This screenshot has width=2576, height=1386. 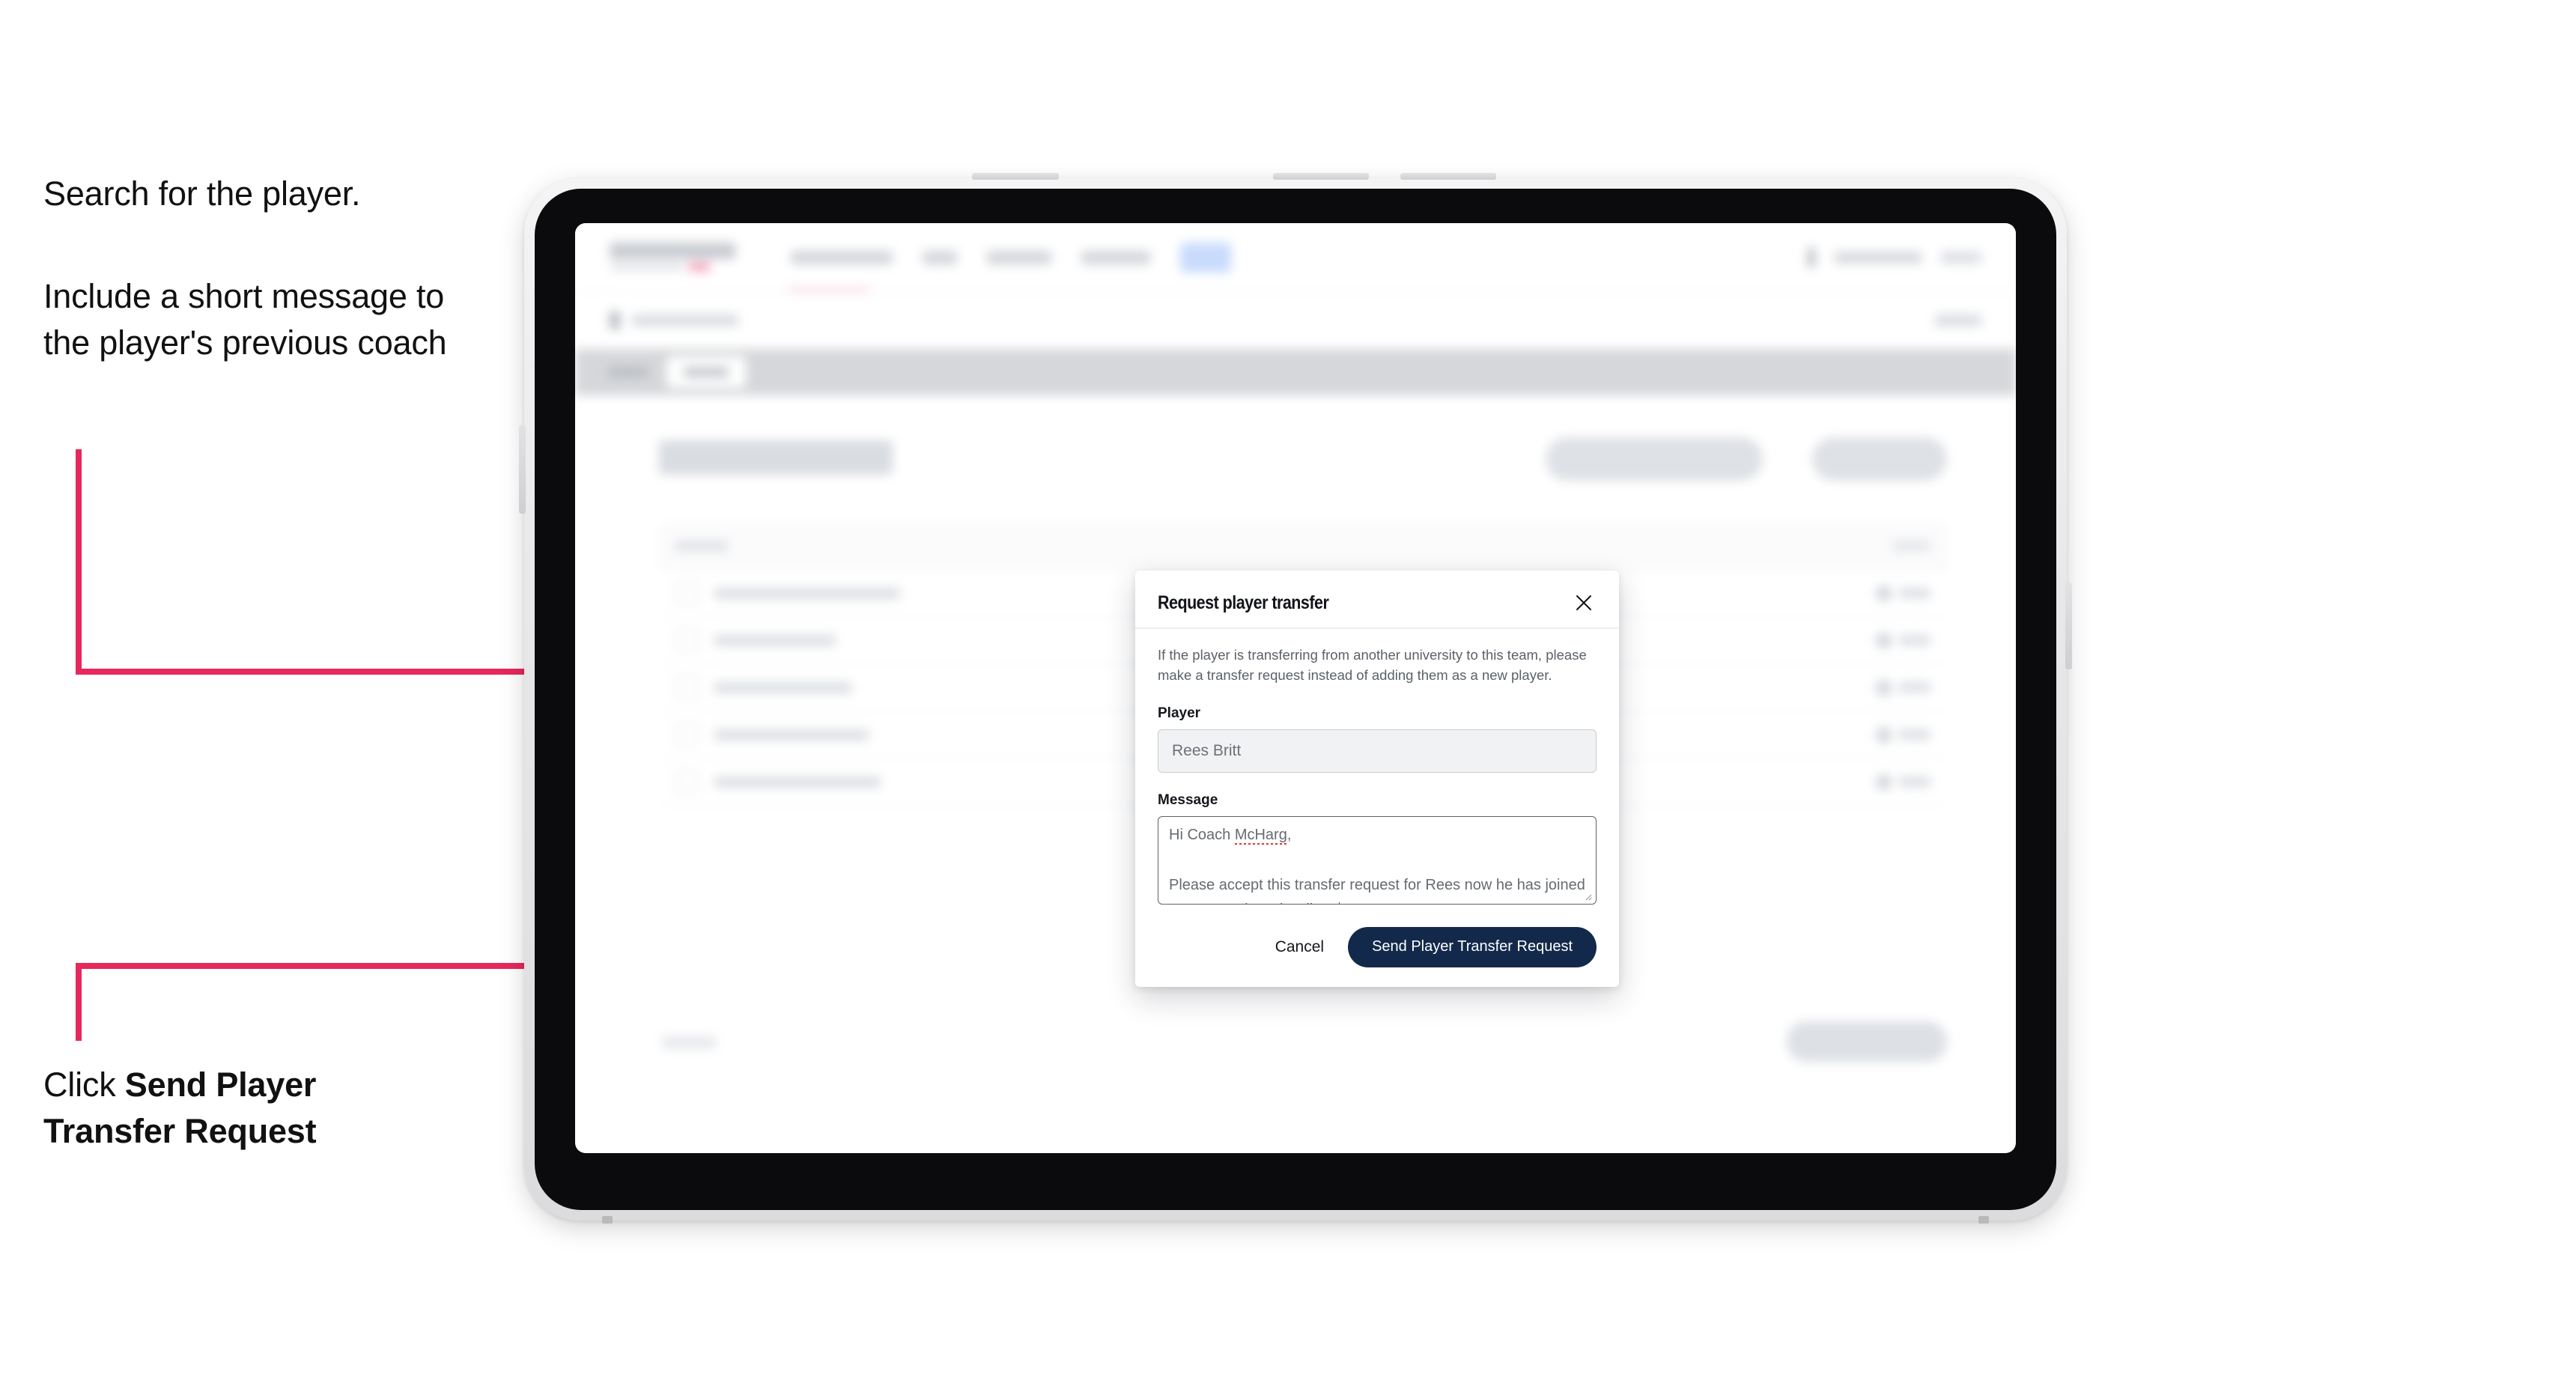 I want to click on message-coach-name: McHarg, so click(x=1260, y=835).